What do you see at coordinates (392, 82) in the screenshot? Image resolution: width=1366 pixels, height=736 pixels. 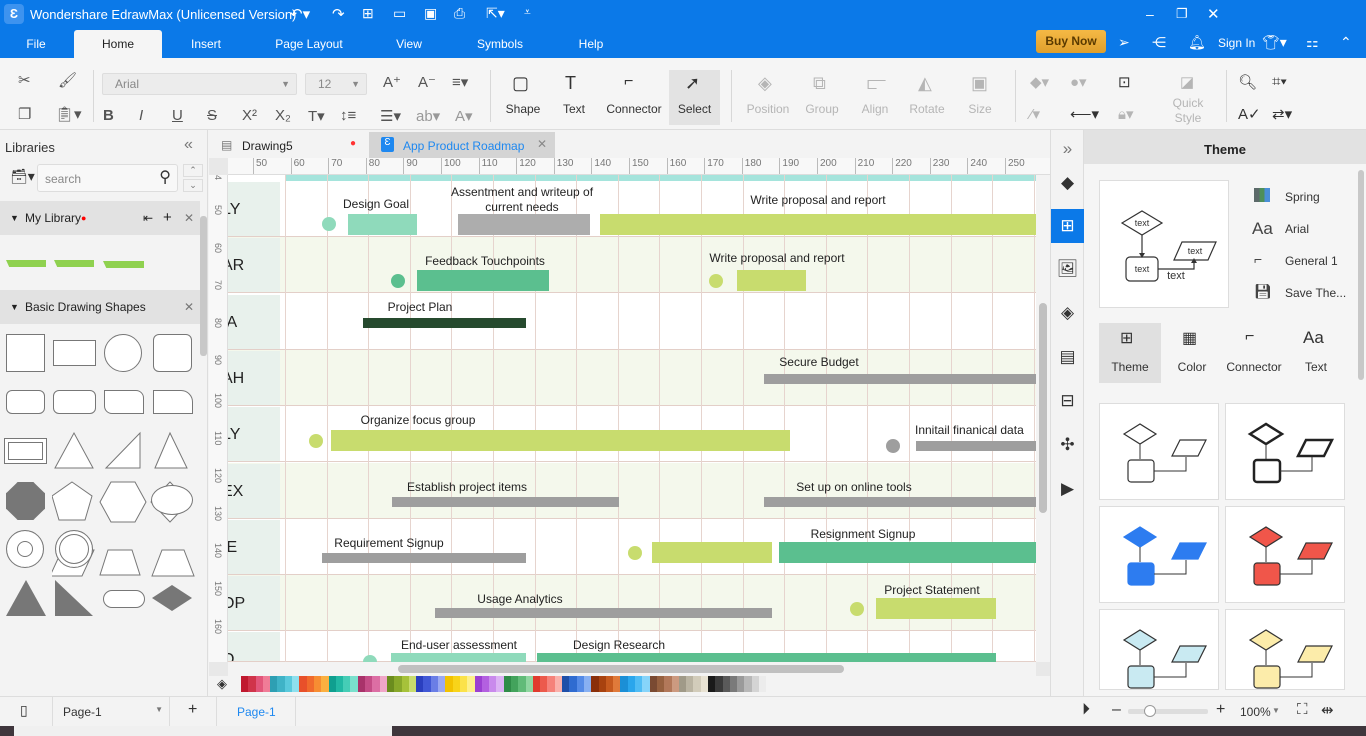 I see `increase-font-icon: A⁺` at bounding box center [392, 82].